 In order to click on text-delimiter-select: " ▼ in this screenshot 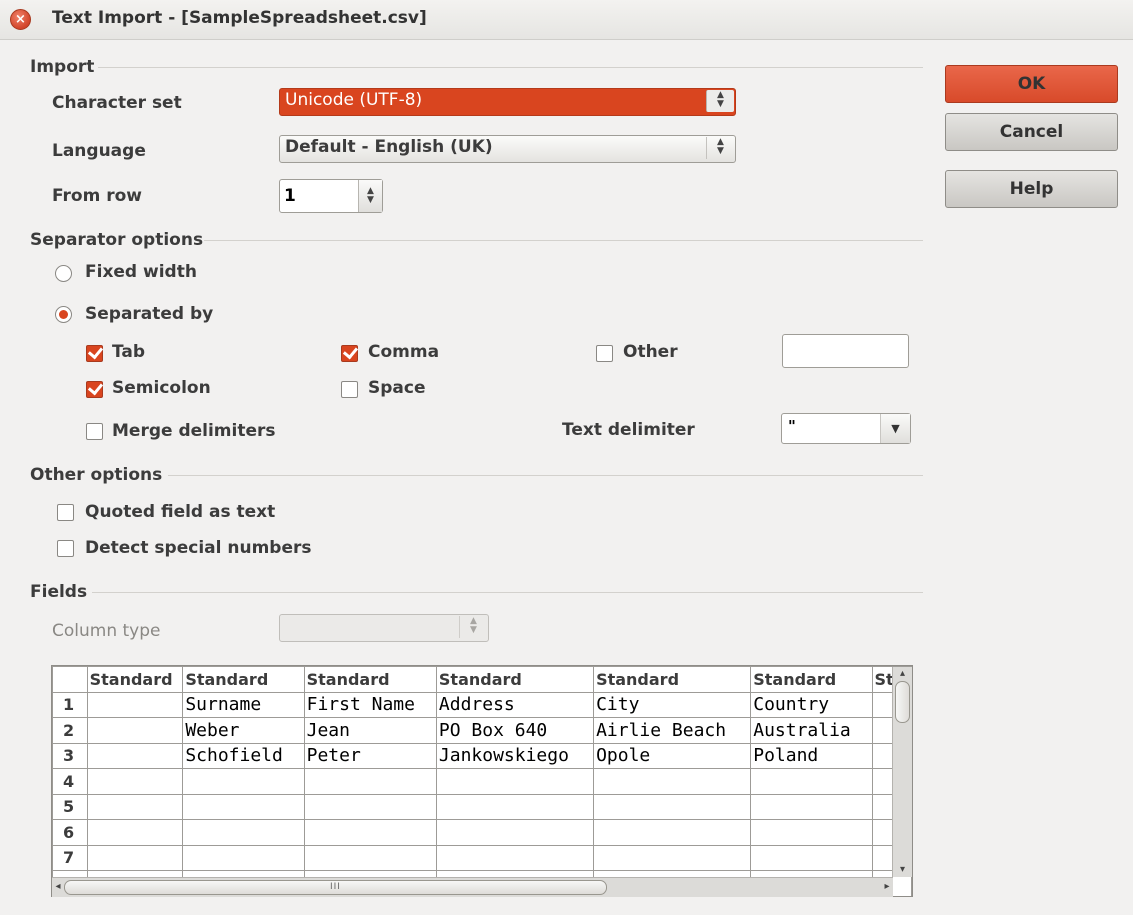, I will do `click(846, 428)`.